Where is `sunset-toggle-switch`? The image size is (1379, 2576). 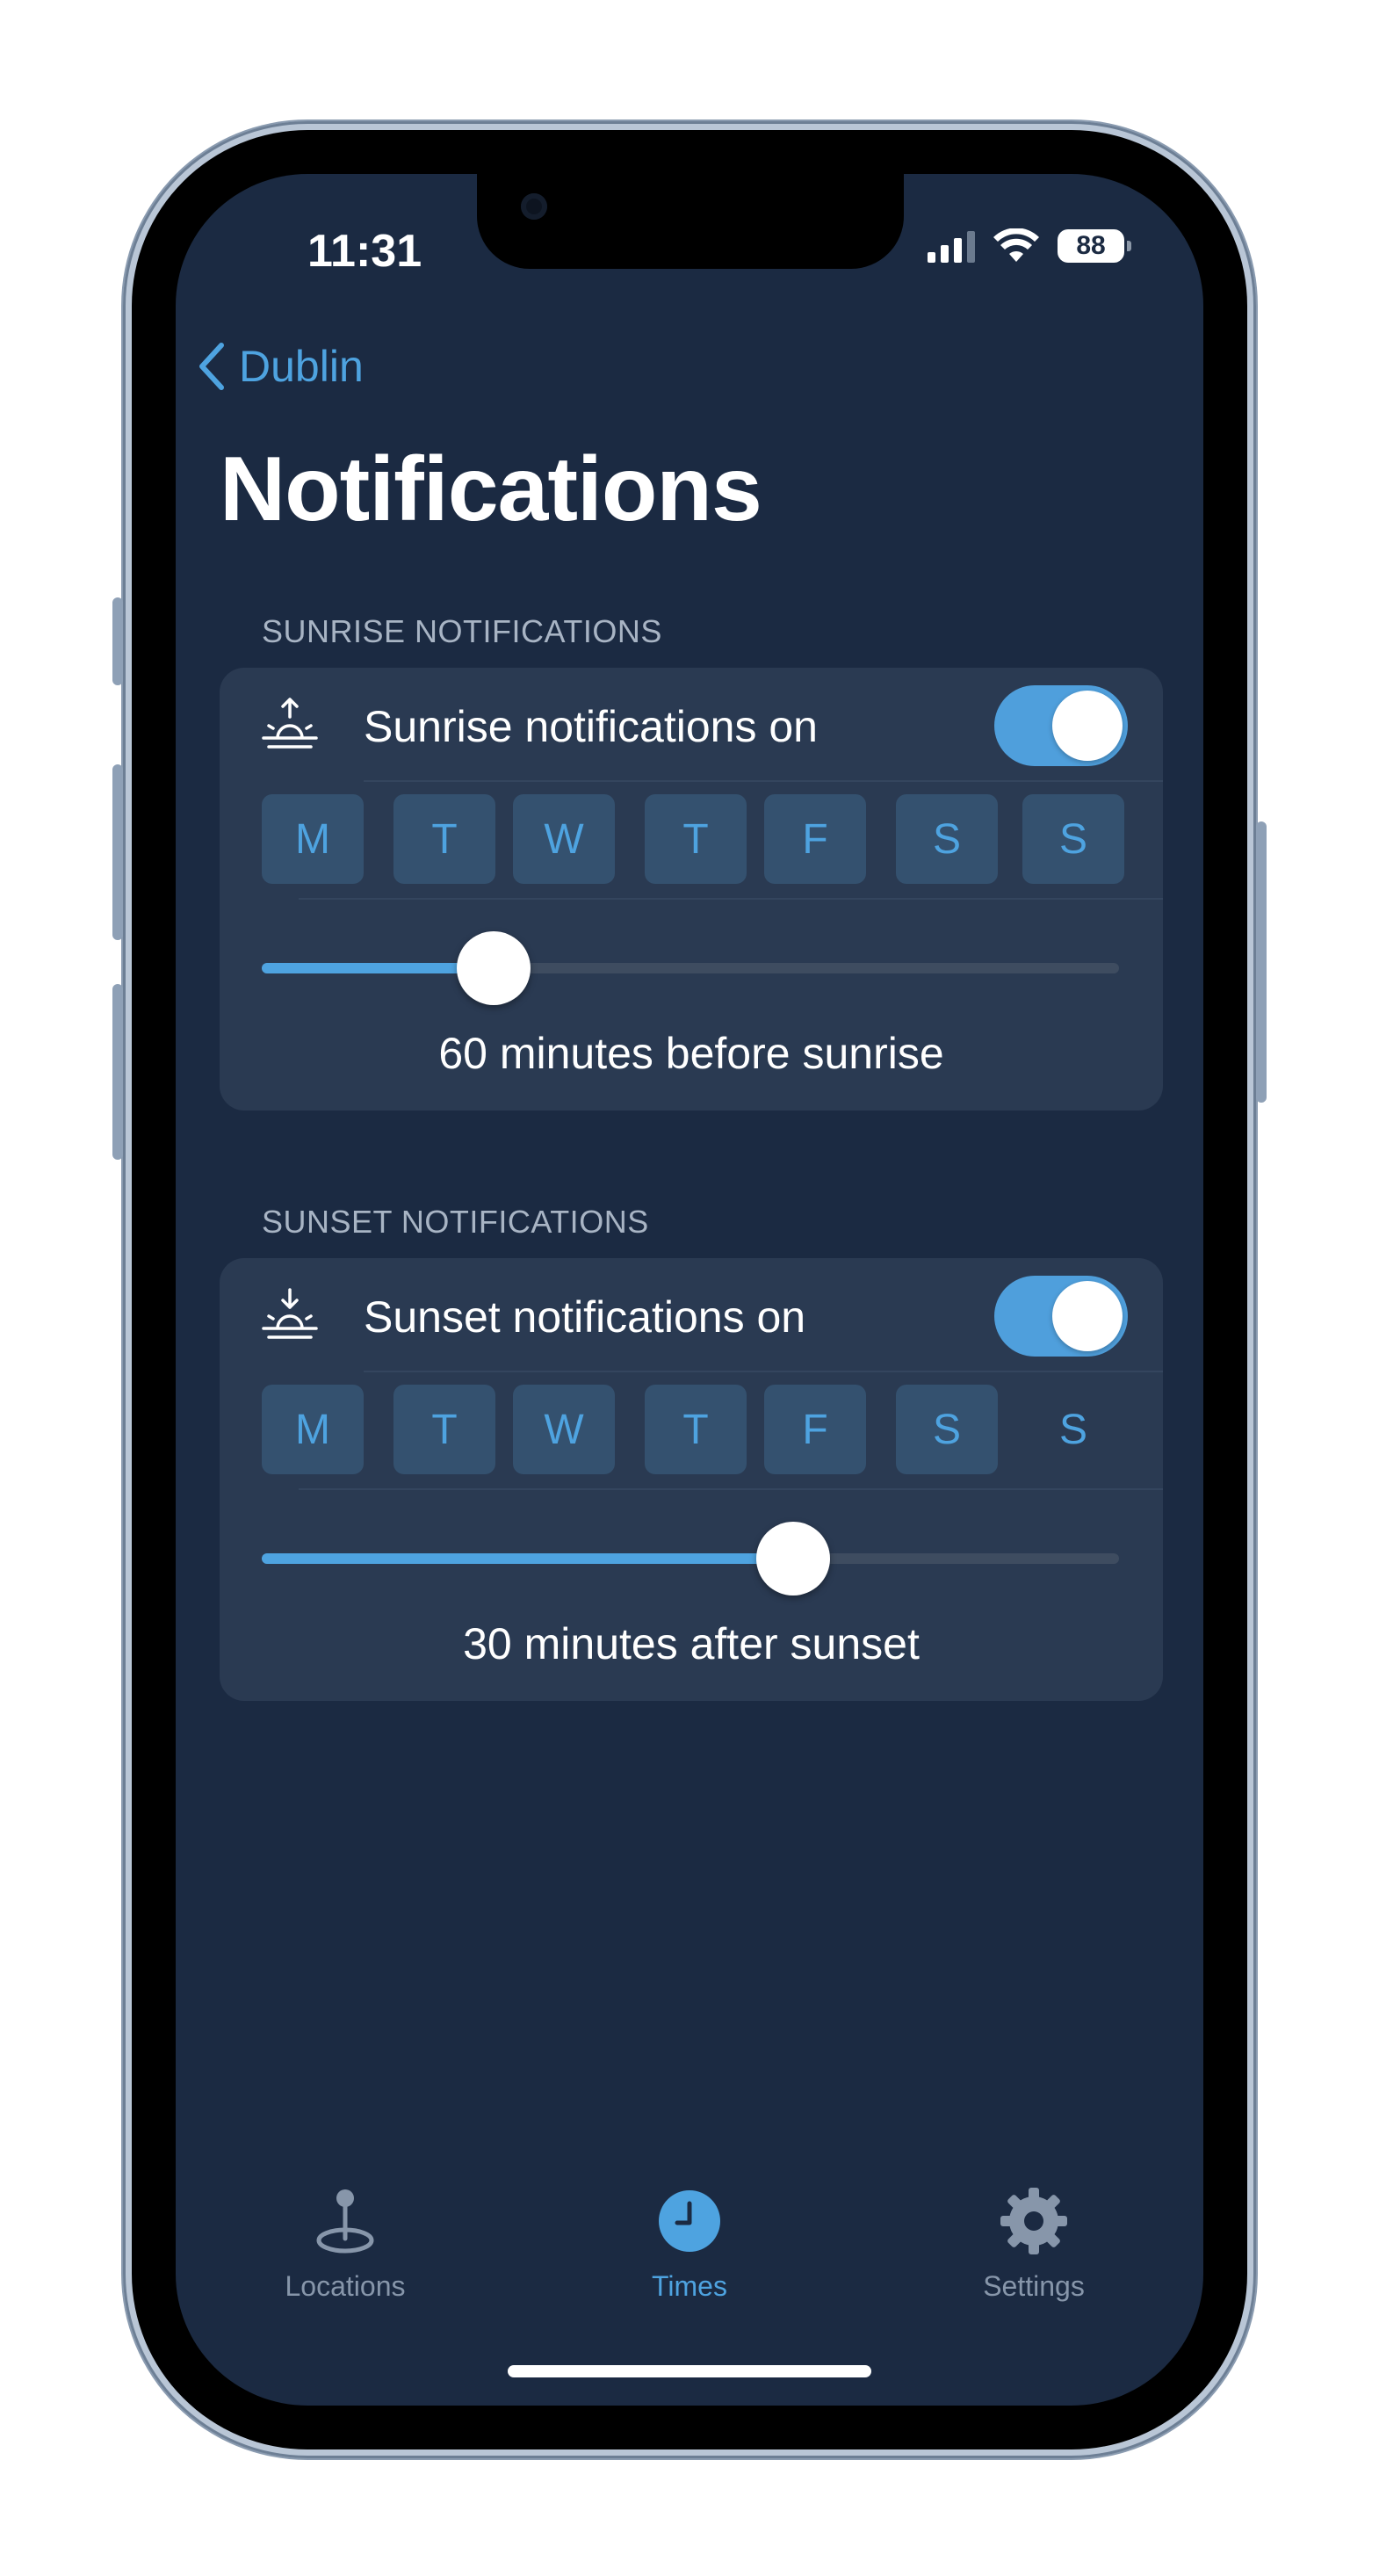
sunset-toggle-switch is located at coordinates (1061, 1316).